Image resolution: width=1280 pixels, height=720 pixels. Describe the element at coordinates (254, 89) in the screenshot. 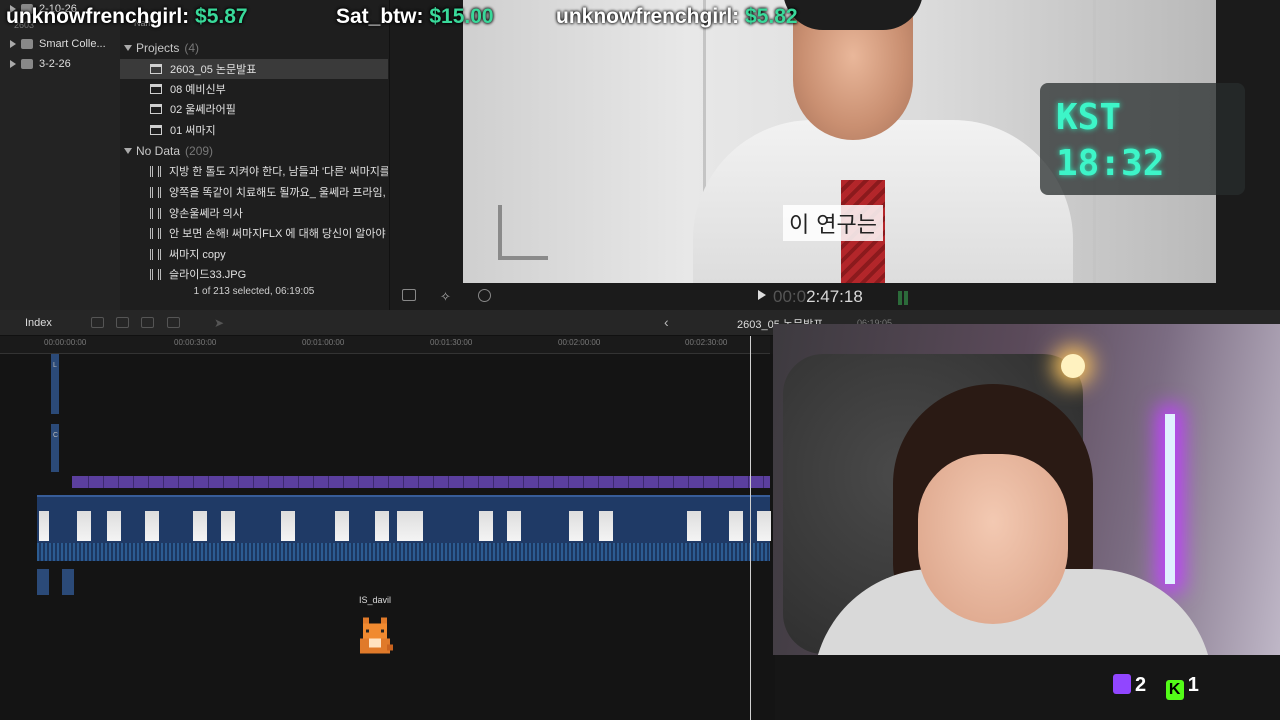

I see `project-row: 08 예비신부` at that location.